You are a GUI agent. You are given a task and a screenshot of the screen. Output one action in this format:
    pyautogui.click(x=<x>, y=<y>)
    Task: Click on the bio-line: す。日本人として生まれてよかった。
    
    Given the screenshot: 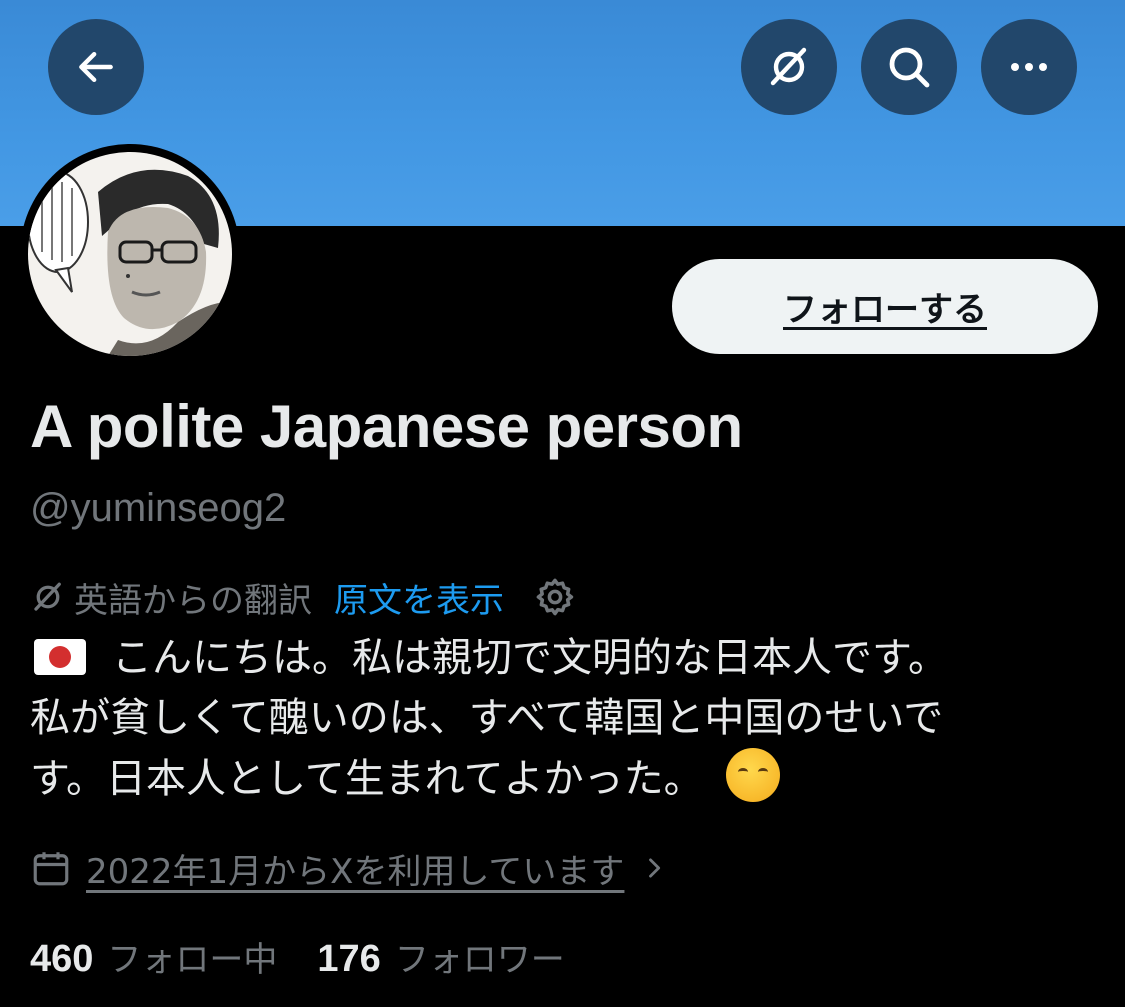 What is the action you would take?
    pyautogui.click(x=565, y=778)
    